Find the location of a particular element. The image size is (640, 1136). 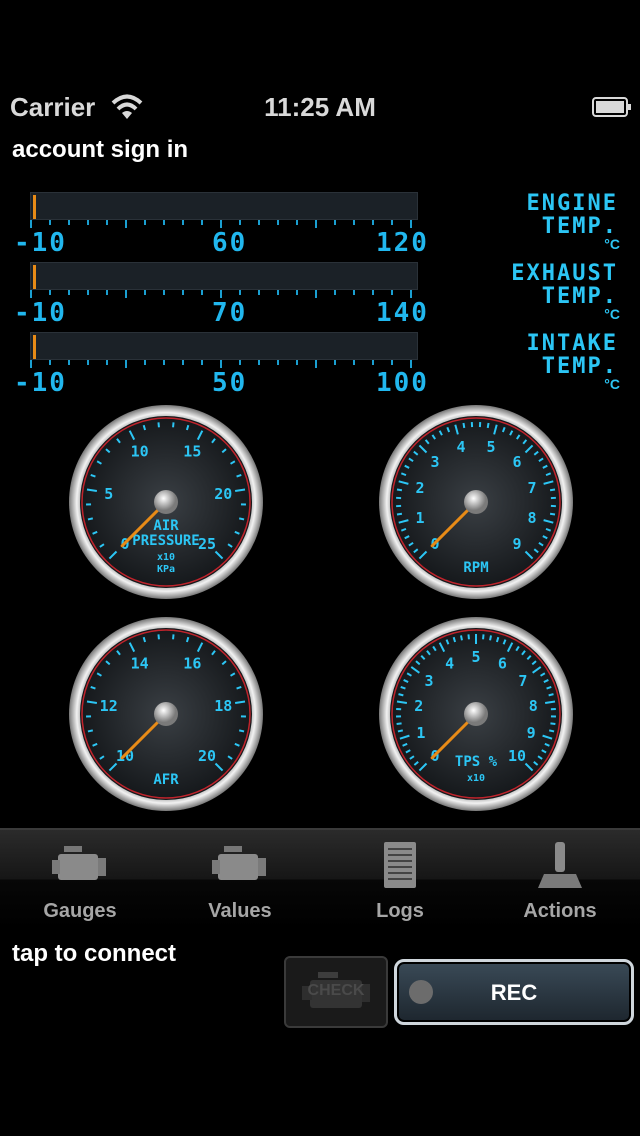

intake-temp-scale-min: -10 is located at coordinates (40, 383).